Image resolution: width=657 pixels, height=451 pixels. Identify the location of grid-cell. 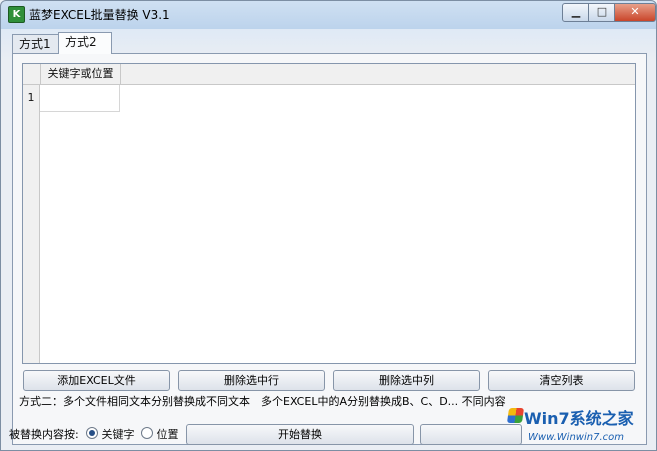
(80, 98).